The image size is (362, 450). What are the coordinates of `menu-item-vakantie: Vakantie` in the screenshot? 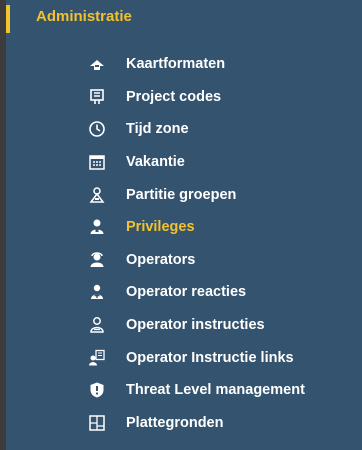 It's located at (184, 162).